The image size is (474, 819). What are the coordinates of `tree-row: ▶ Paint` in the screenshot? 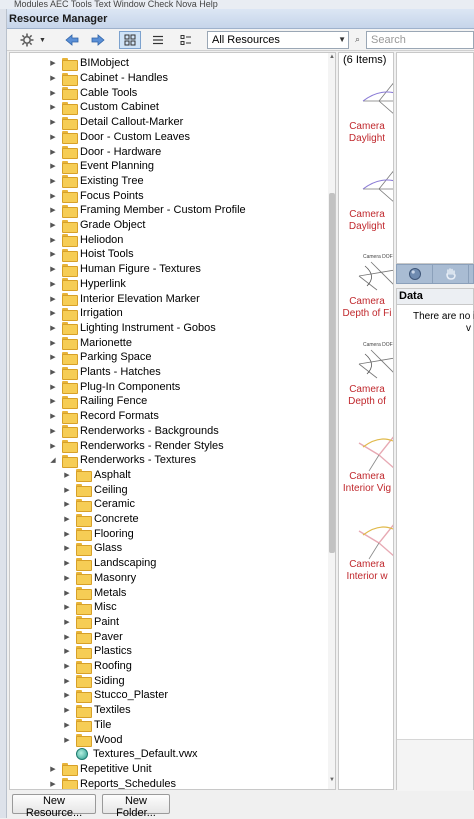 It's located at (90, 622).